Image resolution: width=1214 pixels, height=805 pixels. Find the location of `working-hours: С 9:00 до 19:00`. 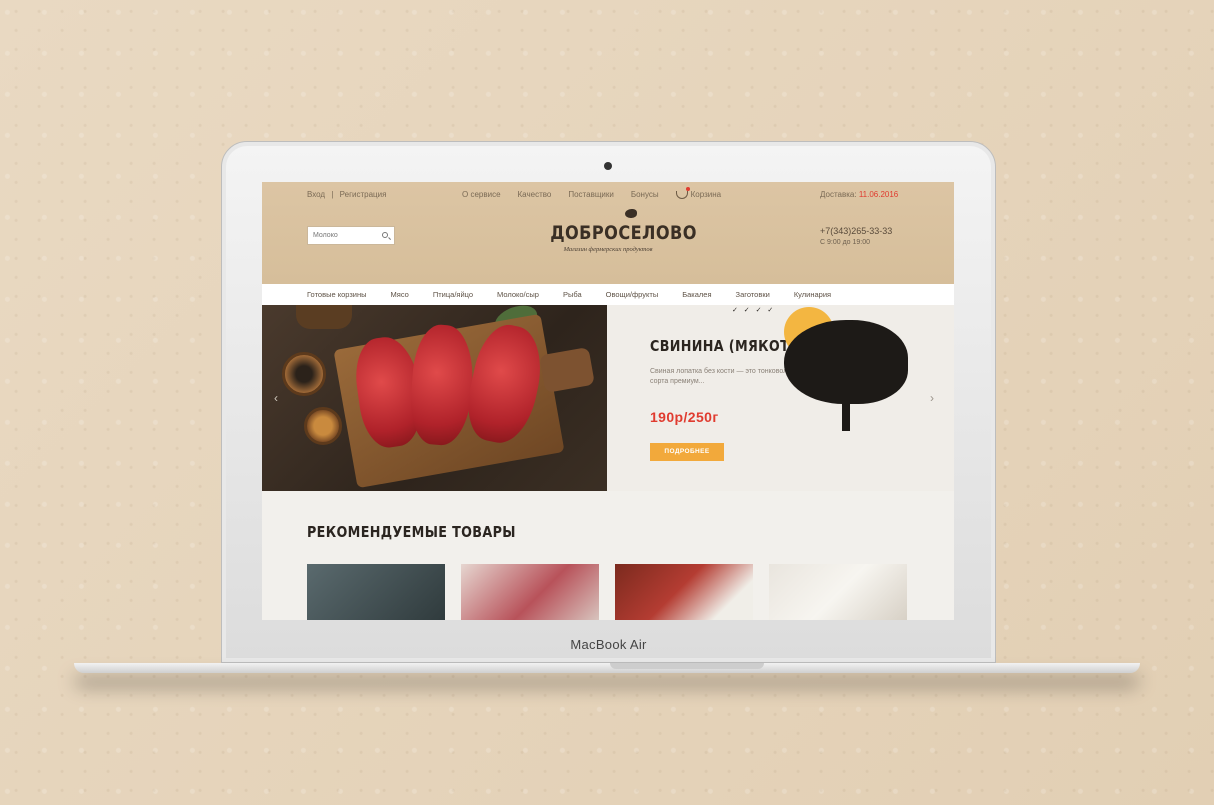

working-hours: С 9:00 до 19:00 is located at coordinates (845, 242).